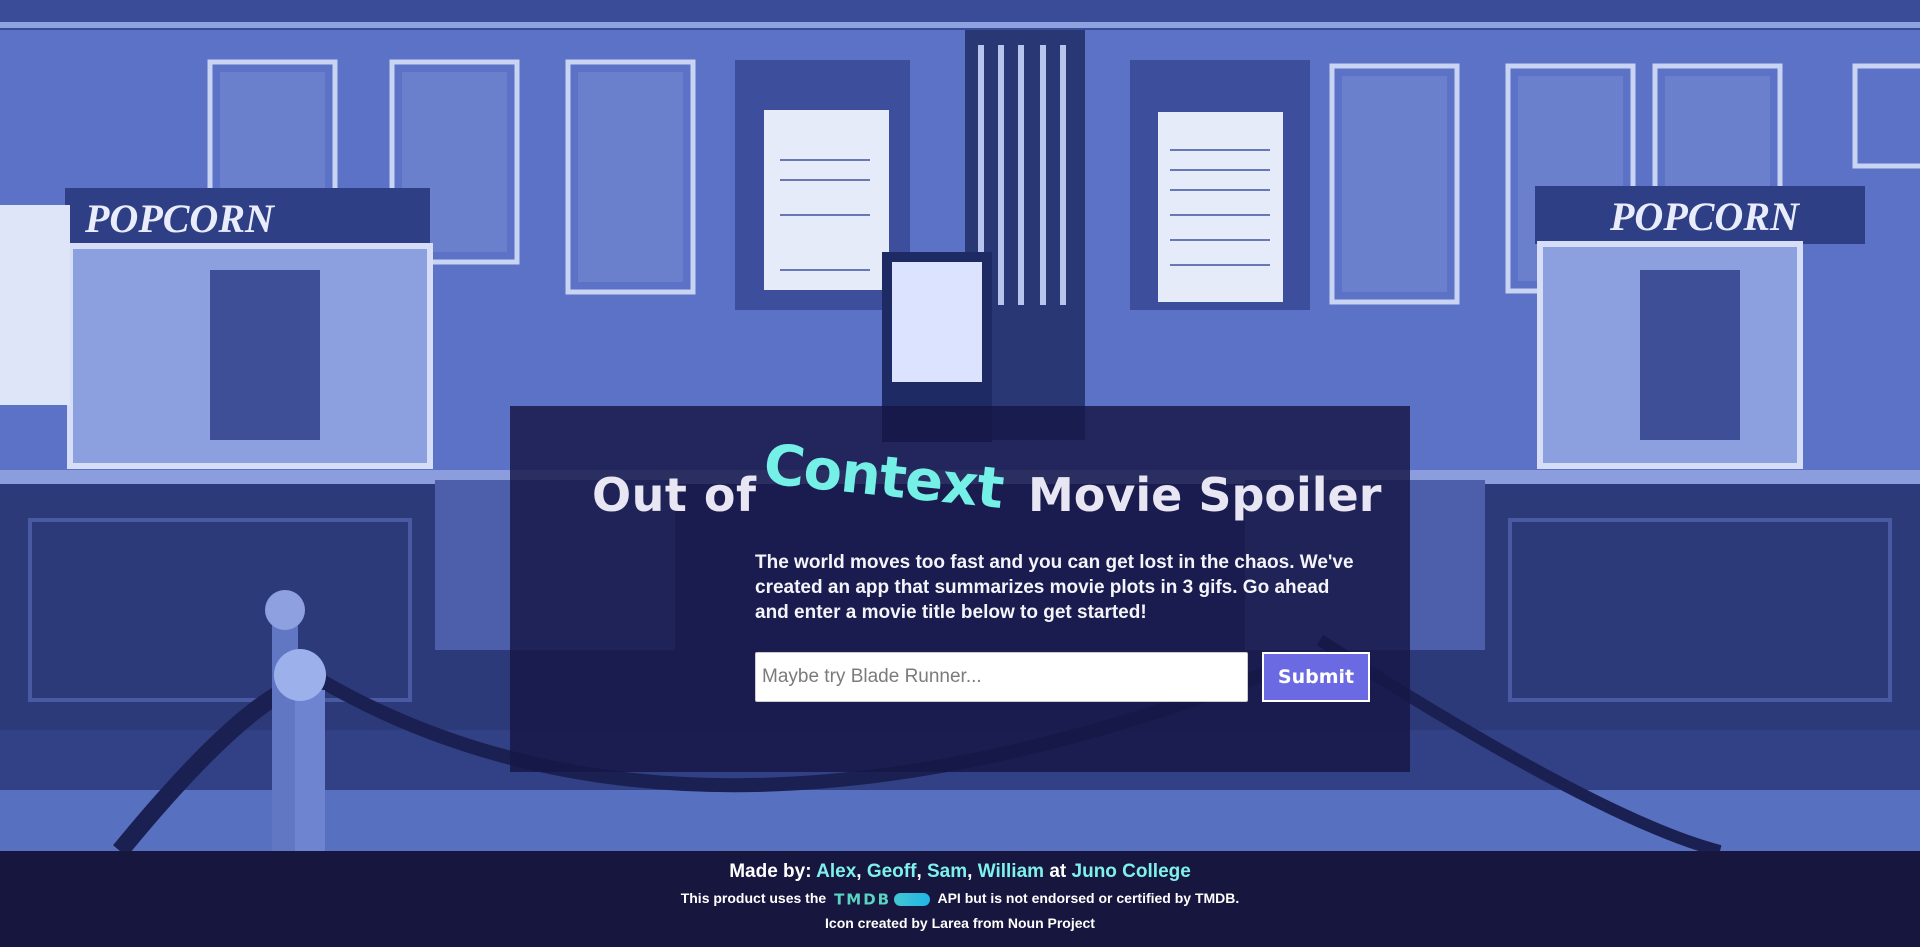 The image size is (1920, 947). I want to click on popcorn-sign-right: POPCORN, so click(1705, 216).